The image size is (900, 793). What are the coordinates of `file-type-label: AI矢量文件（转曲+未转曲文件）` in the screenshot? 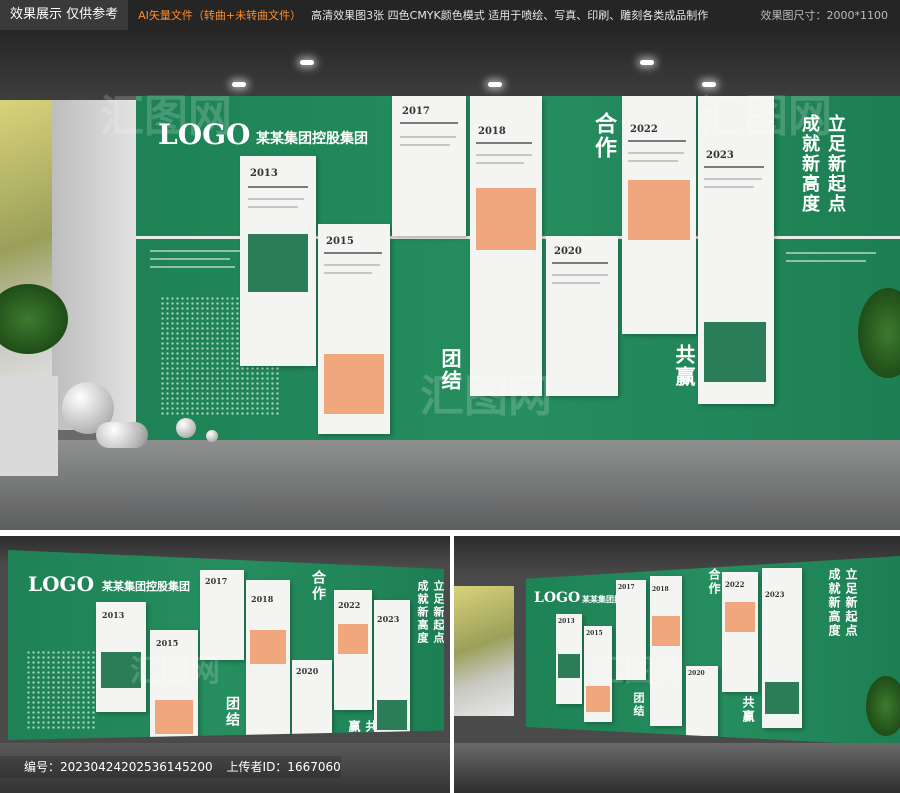 It's located at (220, 15).